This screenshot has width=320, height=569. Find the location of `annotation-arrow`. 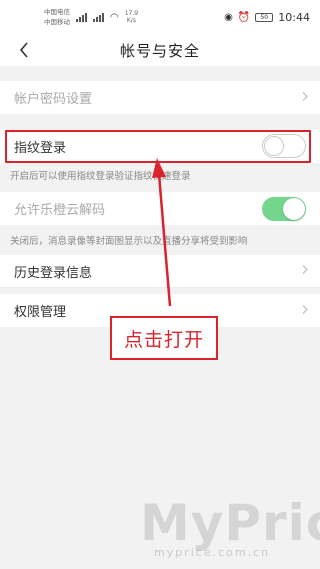

annotation-arrow is located at coordinates (162, 232).